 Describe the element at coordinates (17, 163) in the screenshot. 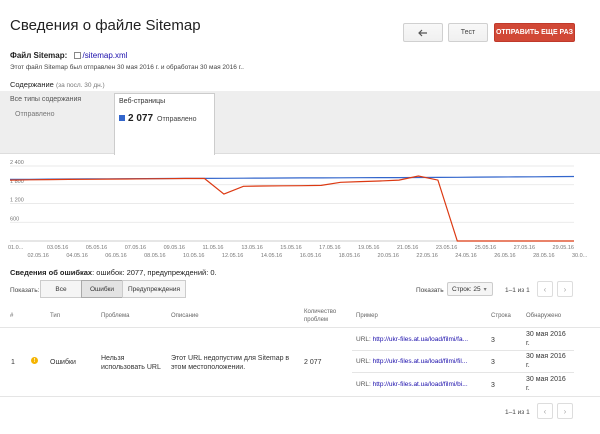

I see `y-tick-label: 2 400` at that location.